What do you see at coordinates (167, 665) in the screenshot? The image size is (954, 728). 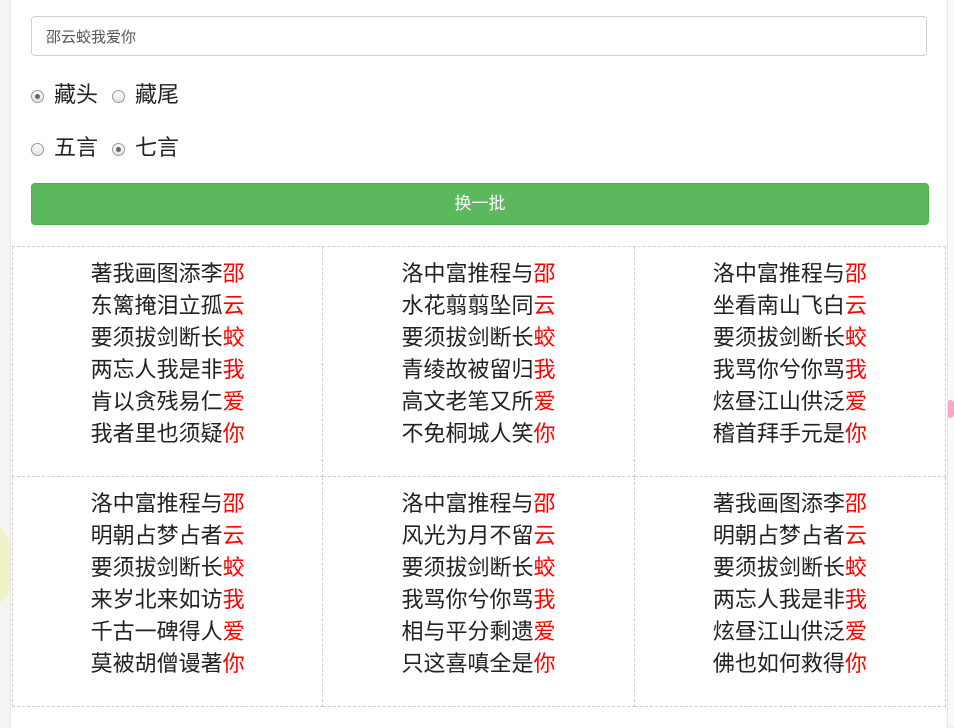 I see `poem-line: 莫被胡僧谩著你` at bounding box center [167, 665].